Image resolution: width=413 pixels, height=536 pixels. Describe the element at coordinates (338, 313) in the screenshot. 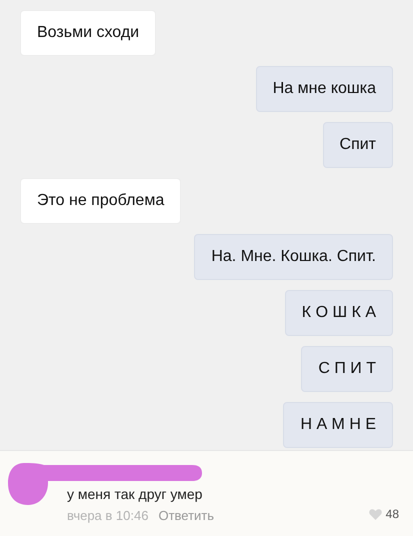

I see `message-bubble: К О Ш К А` at that location.